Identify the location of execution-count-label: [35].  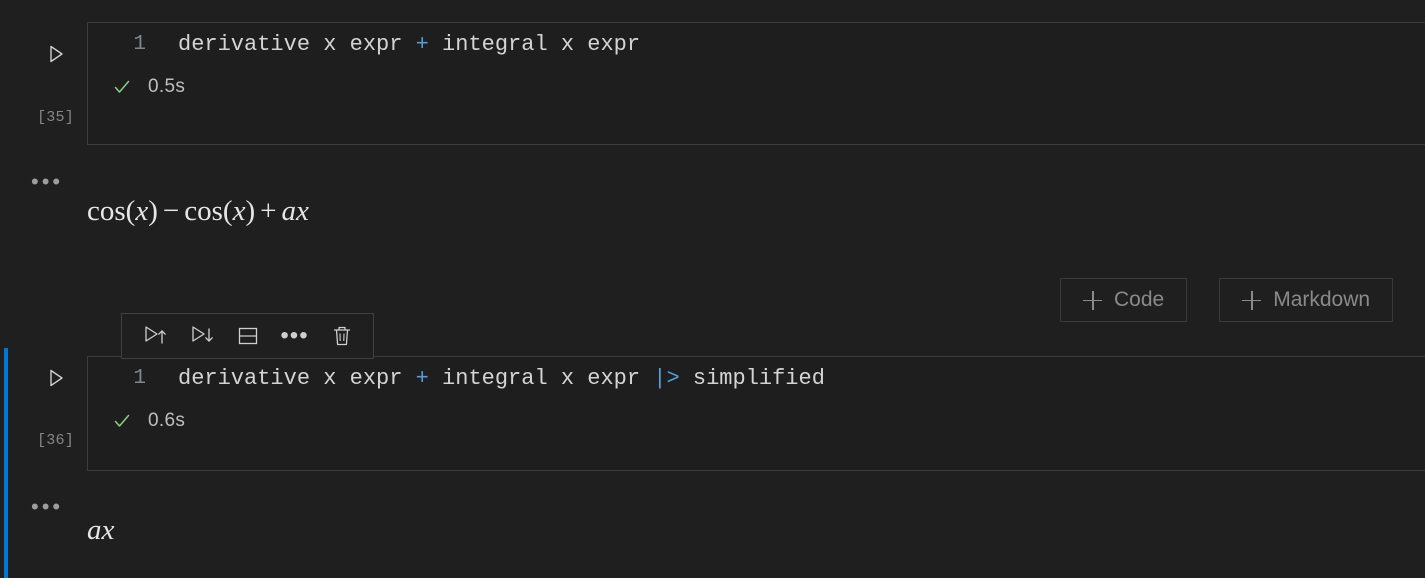
(55, 117).